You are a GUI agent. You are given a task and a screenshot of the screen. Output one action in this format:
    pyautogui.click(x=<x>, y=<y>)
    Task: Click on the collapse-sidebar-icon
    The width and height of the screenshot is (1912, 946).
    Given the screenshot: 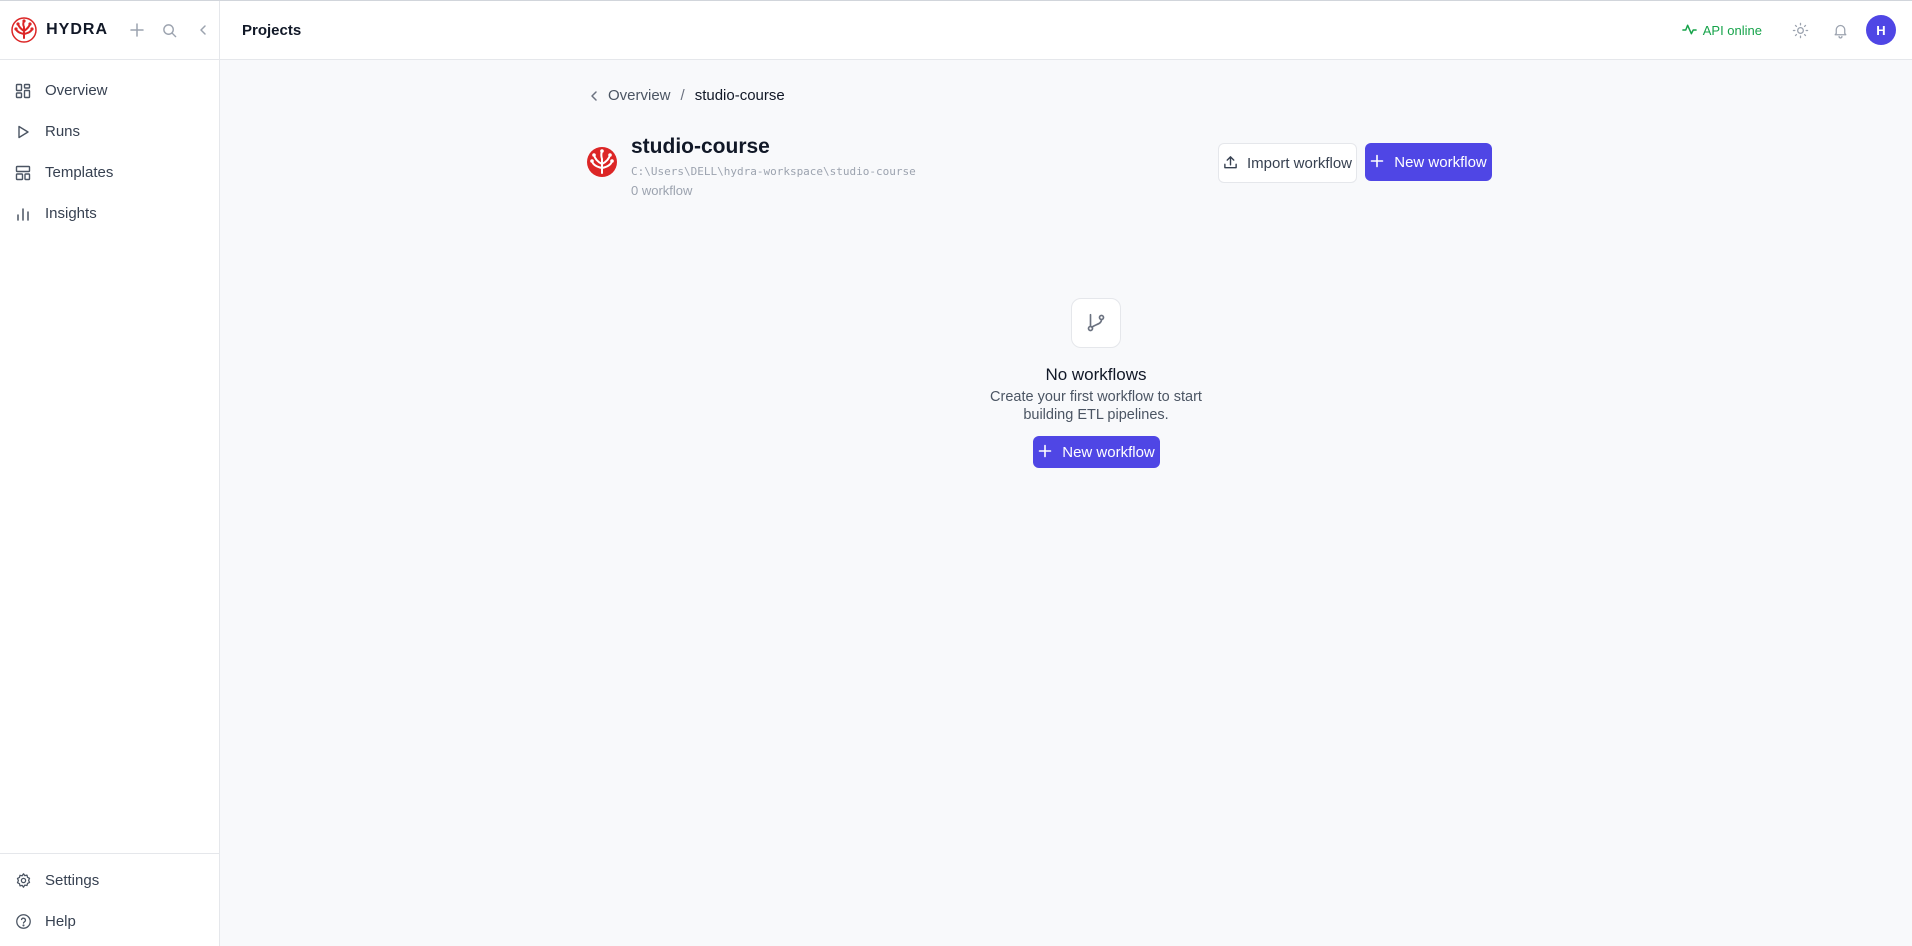 What is the action you would take?
    pyautogui.click(x=202, y=30)
    